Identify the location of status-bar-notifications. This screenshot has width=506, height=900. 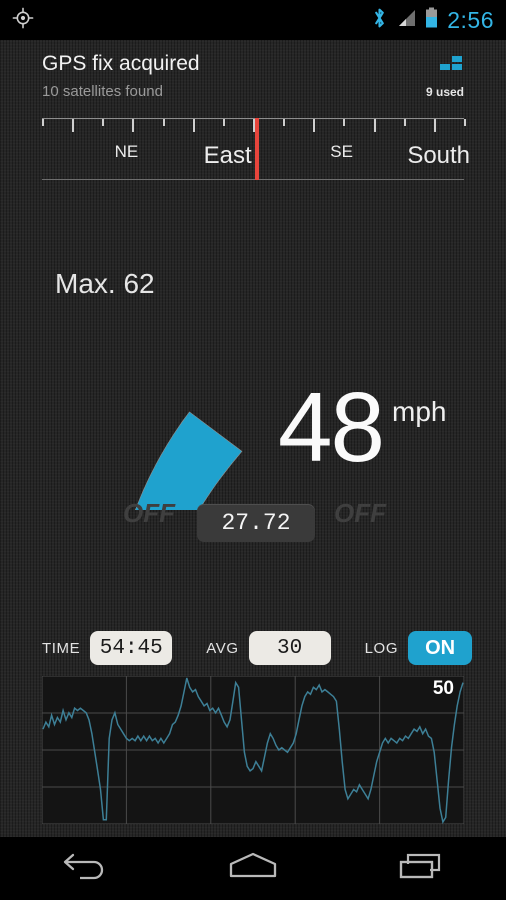
(23, 20).